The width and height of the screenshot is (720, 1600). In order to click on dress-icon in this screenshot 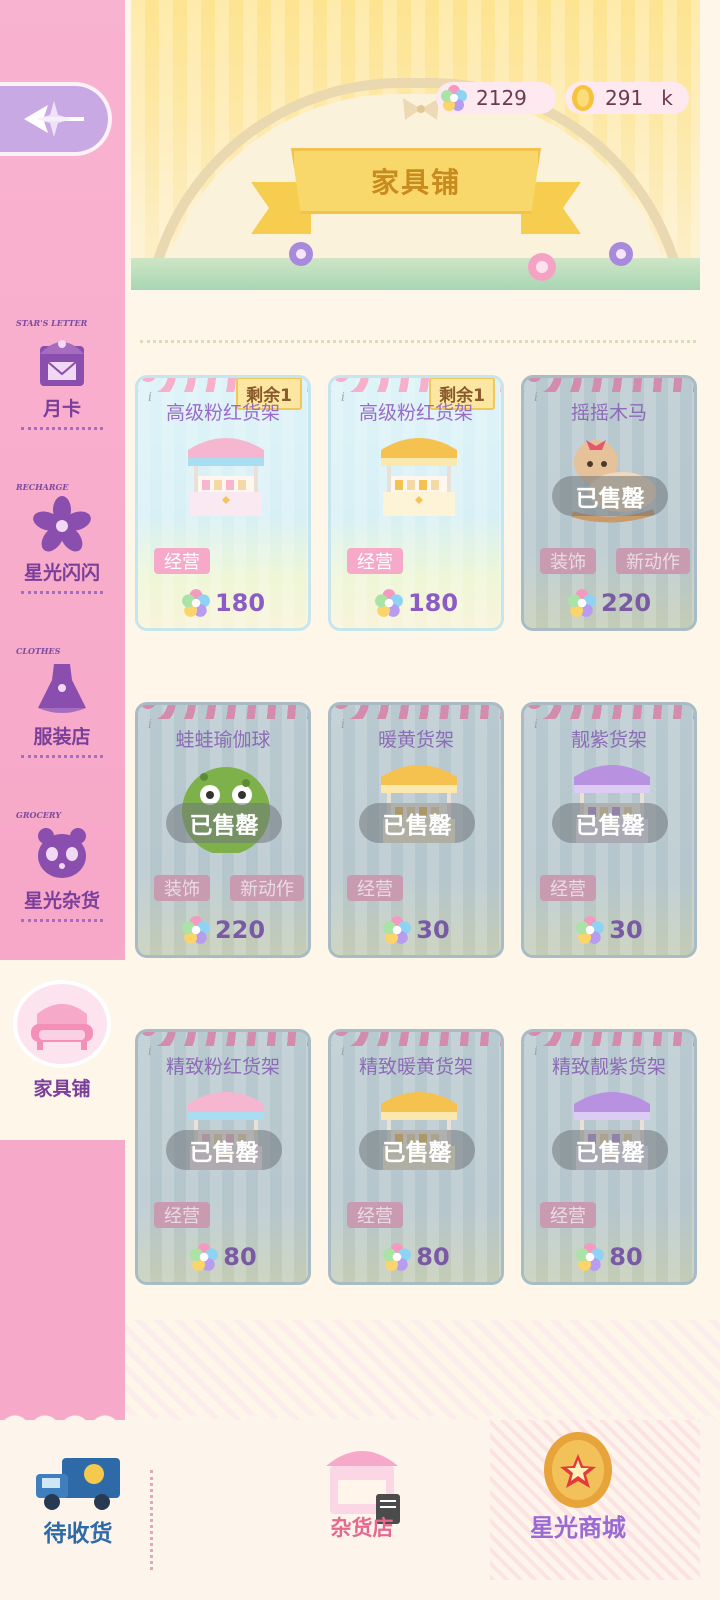, I will do `click(62, 688)`.